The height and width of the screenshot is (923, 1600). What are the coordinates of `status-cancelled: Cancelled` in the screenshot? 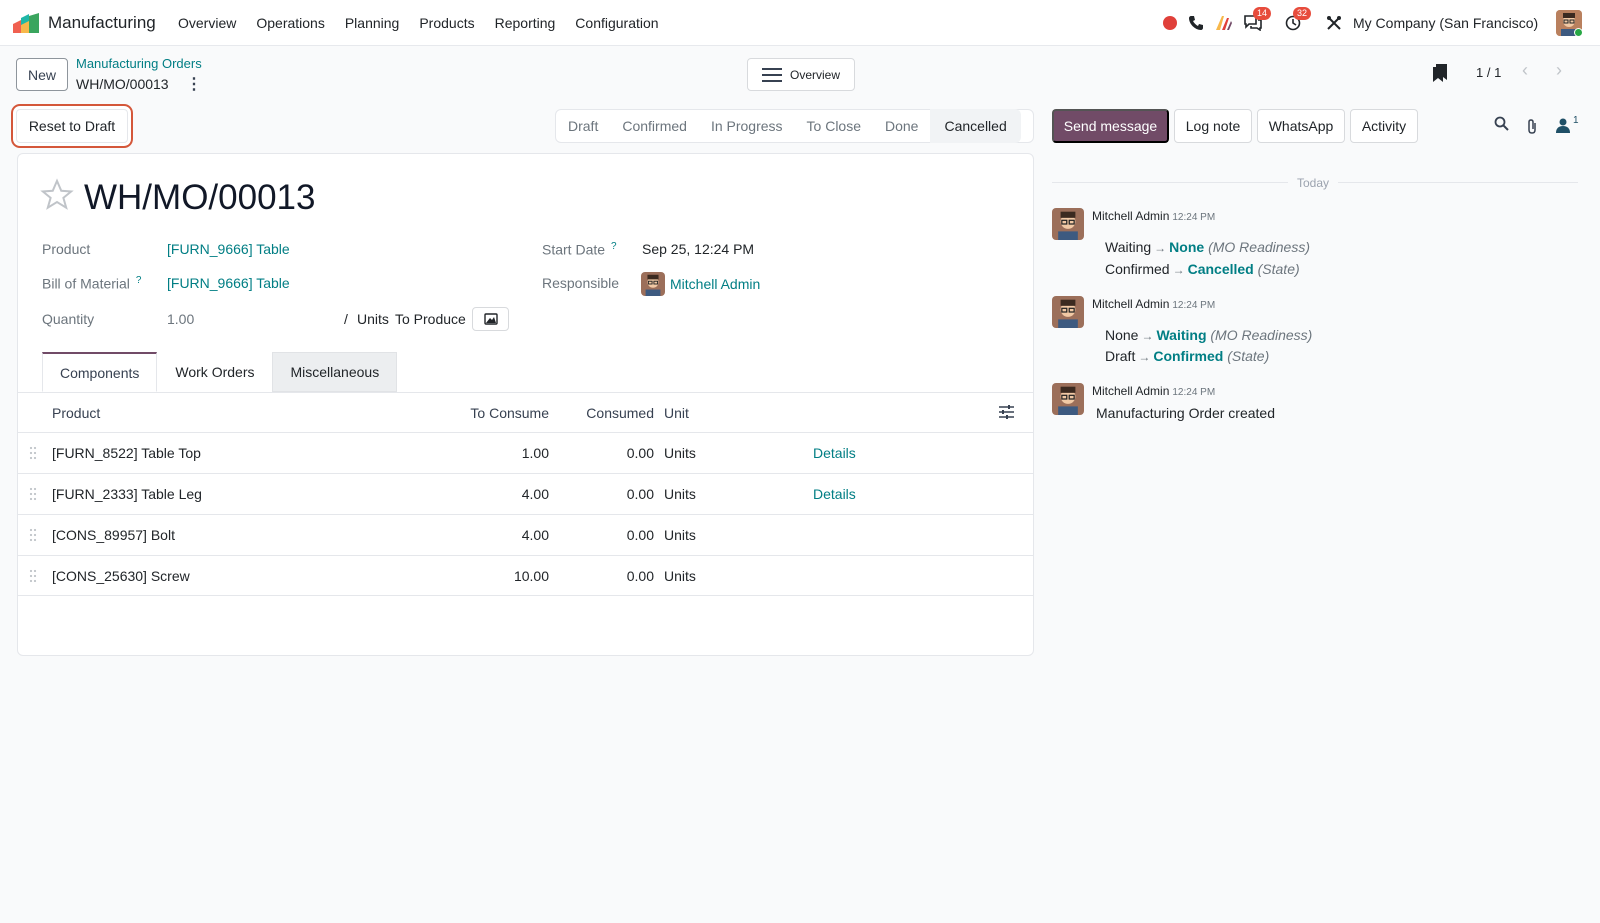 It's located at (975, 126).